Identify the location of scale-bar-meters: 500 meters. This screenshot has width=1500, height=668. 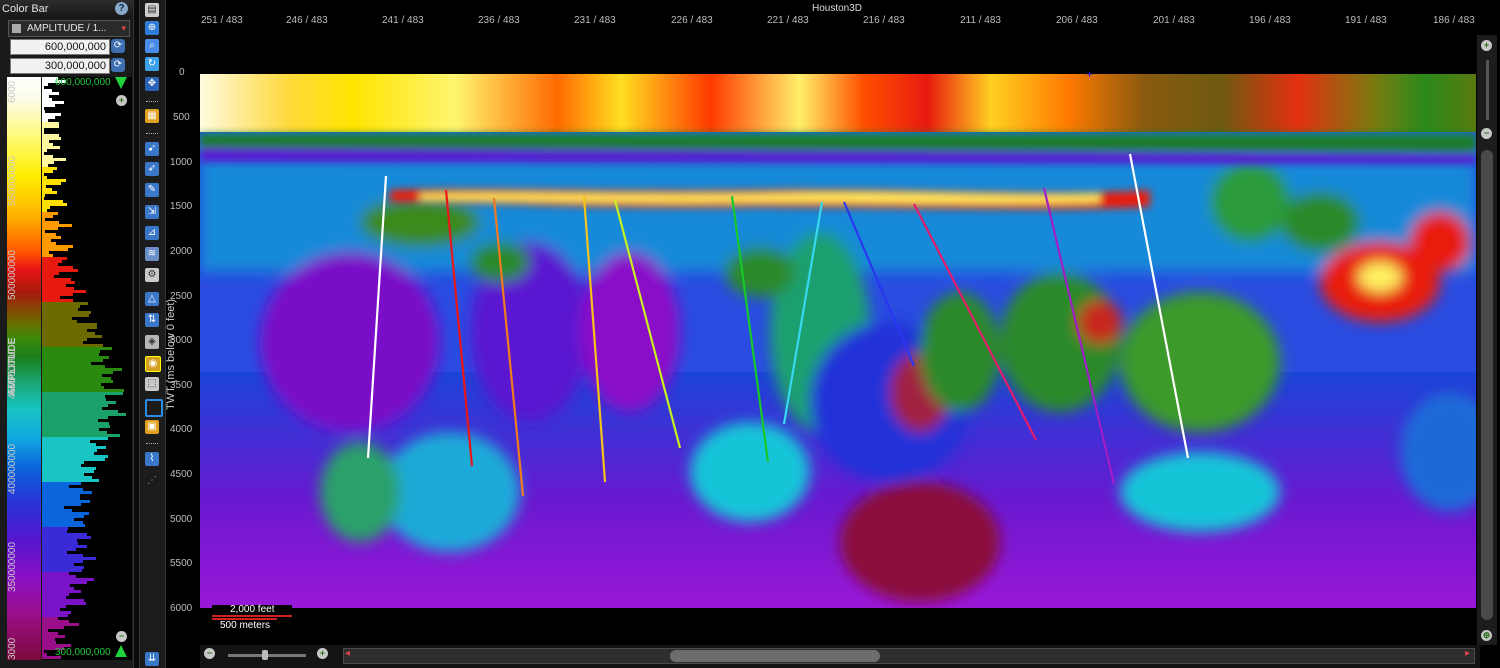
(244, 624).